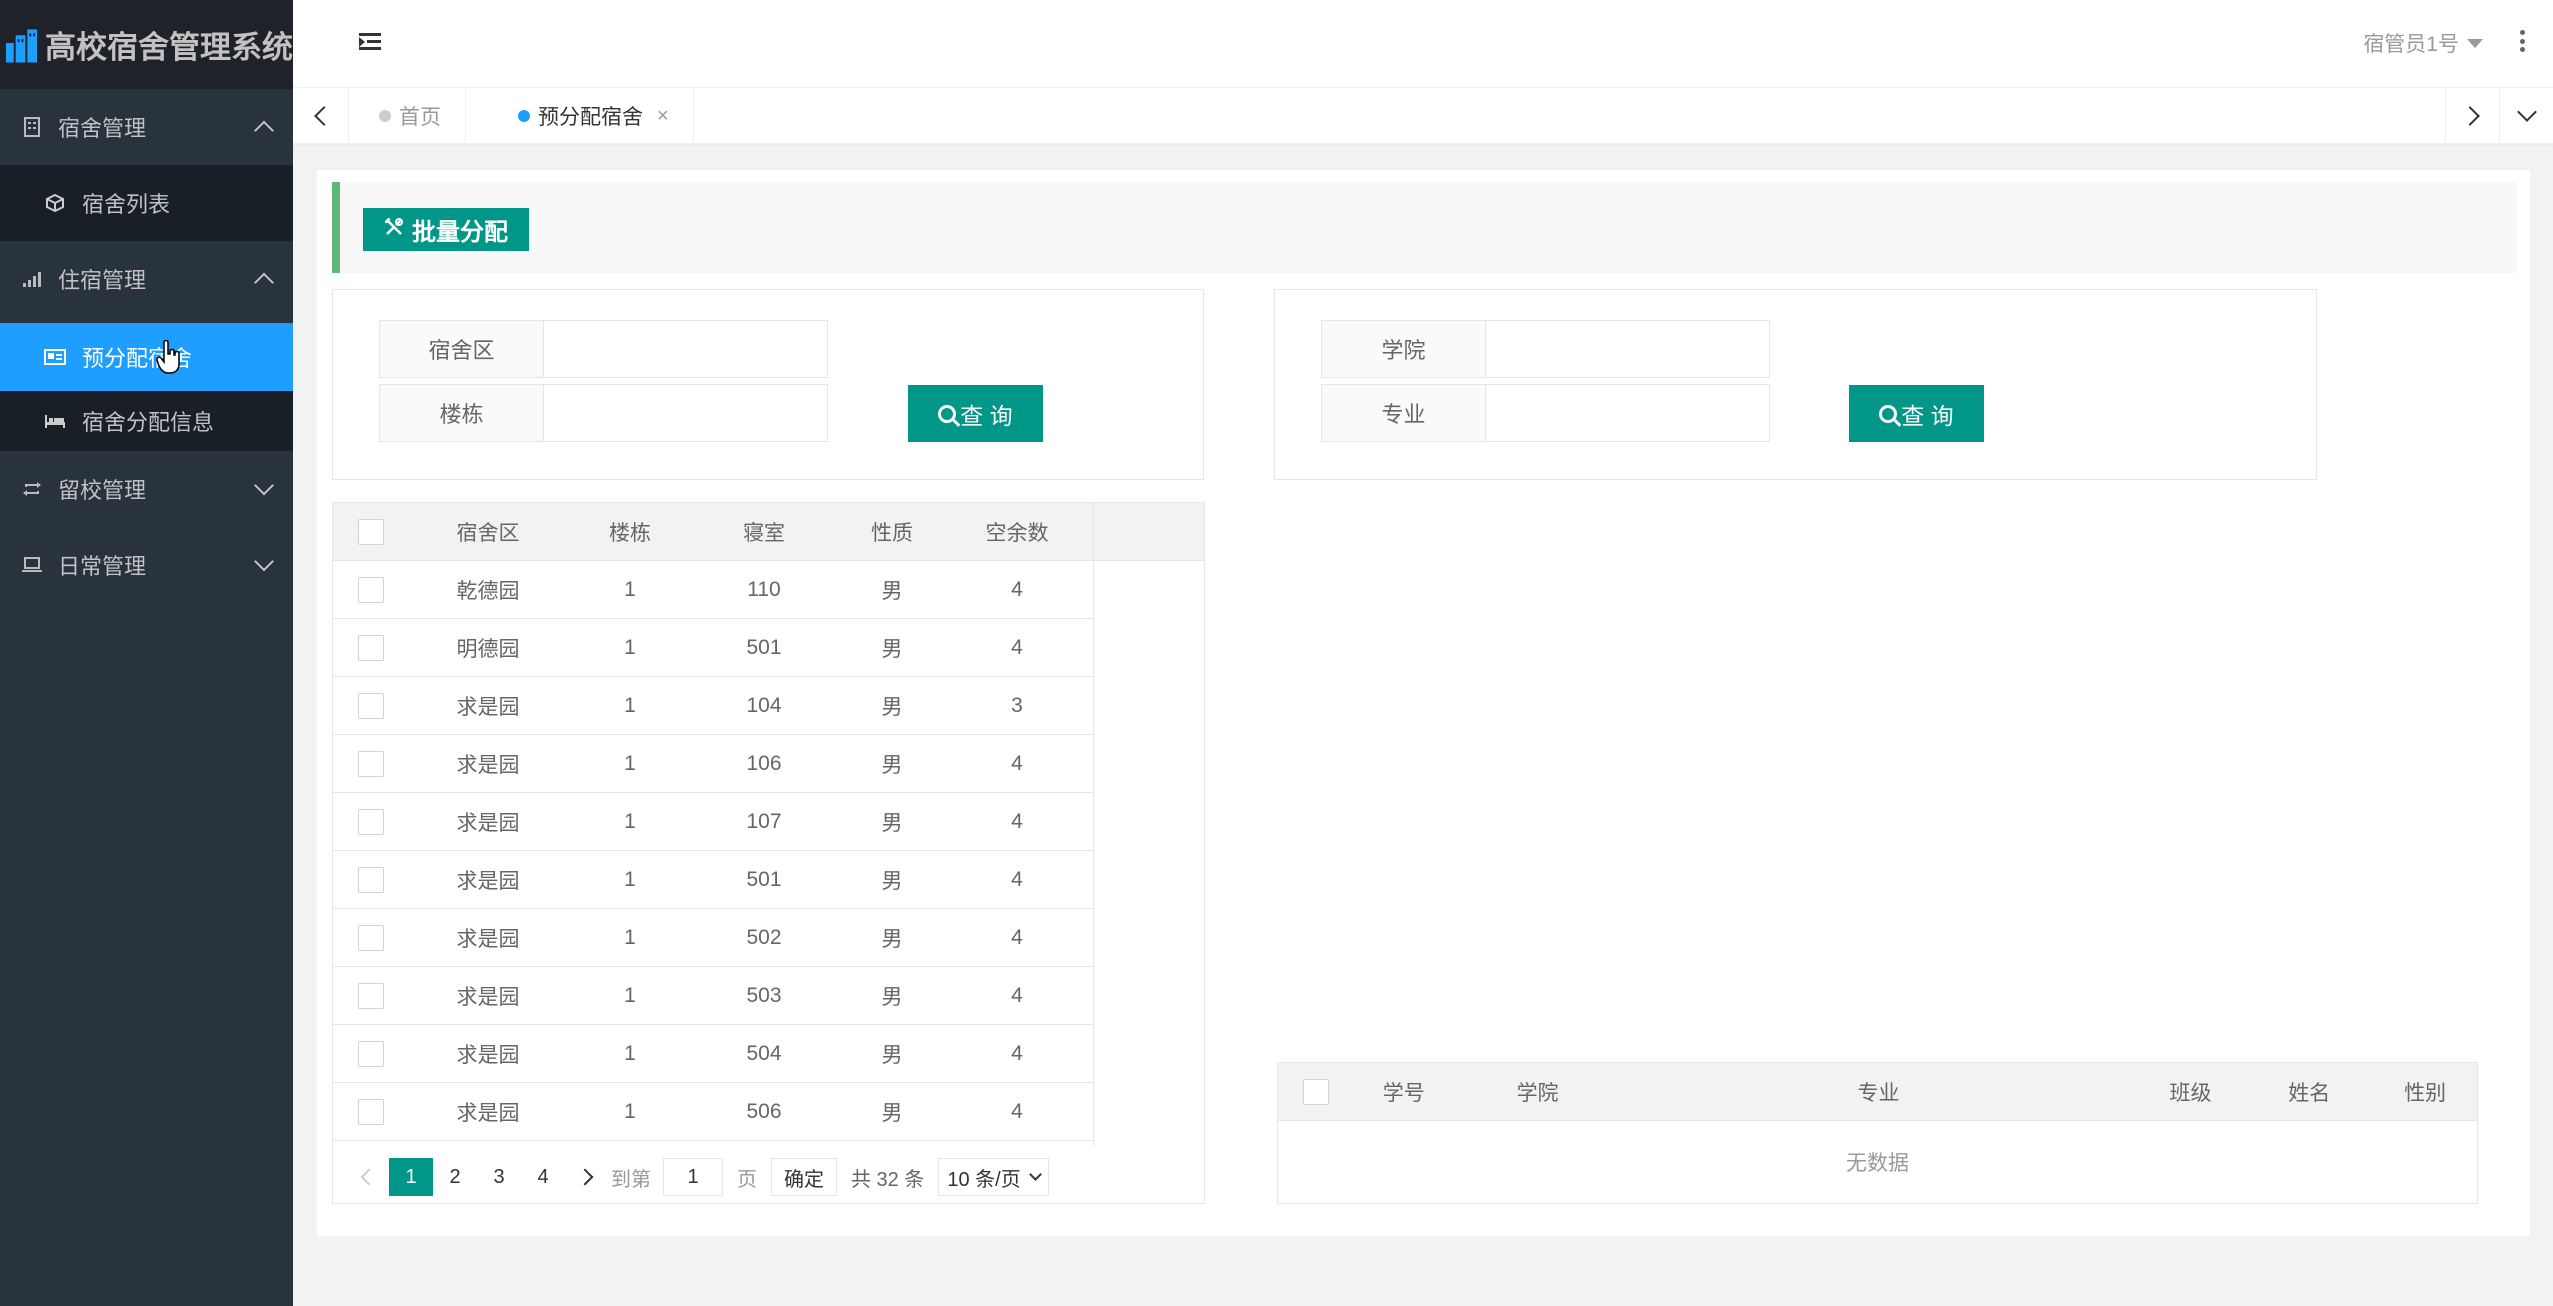 The image size is (2553, 1306). What do you see at coordinates (146, 565) in the screenshot?
I see `sidebar-group-daily-management: 日常管理` at bounding box center [146, 565].